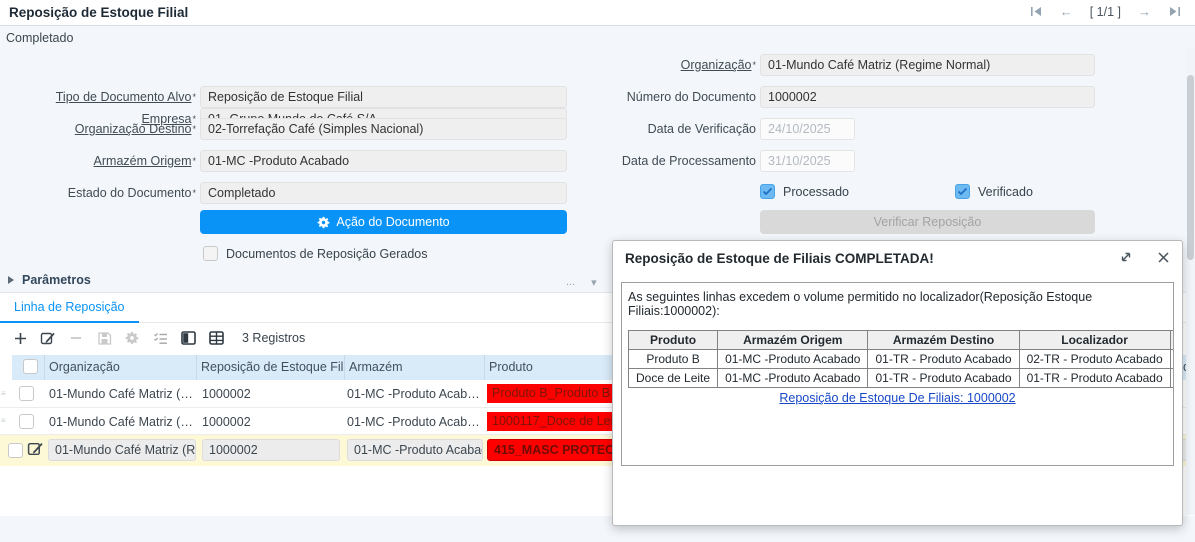  What do you see at coordinates (274, 338) in the screenshot?
I see `record-count: 3 Registros` at bounding box center [274, 338].